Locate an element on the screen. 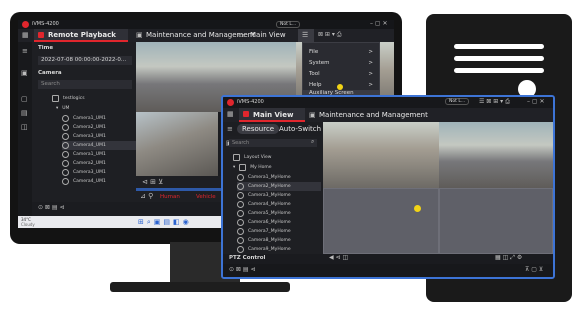 The height and width of the screenshot is (315, 581). menu-button: ☰ is located at coordinates (306, 35).